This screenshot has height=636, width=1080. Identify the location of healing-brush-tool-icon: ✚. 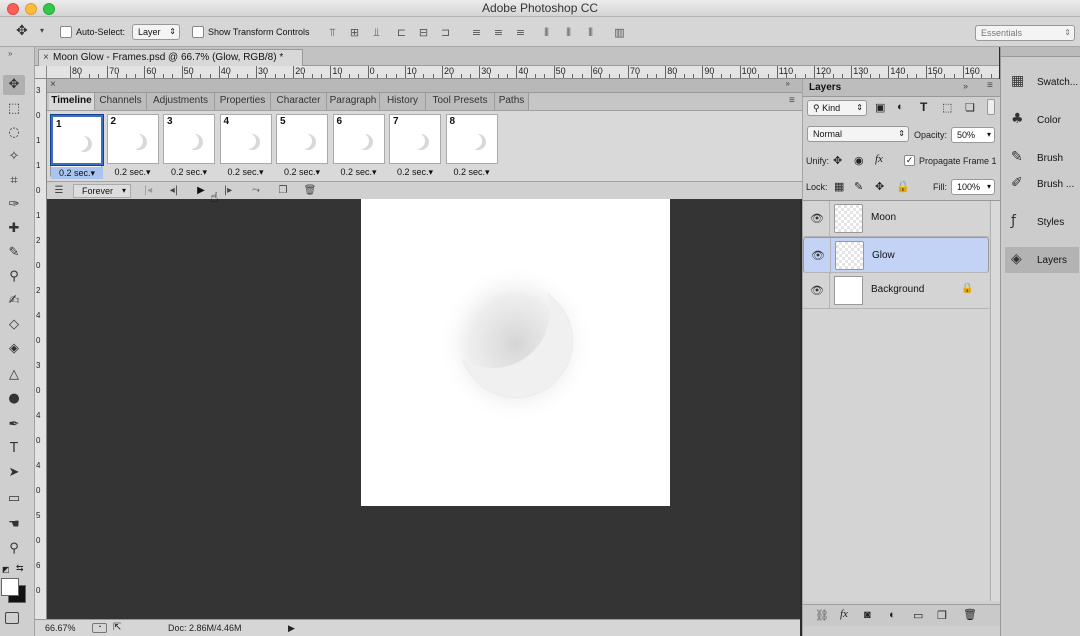
(14, 229).